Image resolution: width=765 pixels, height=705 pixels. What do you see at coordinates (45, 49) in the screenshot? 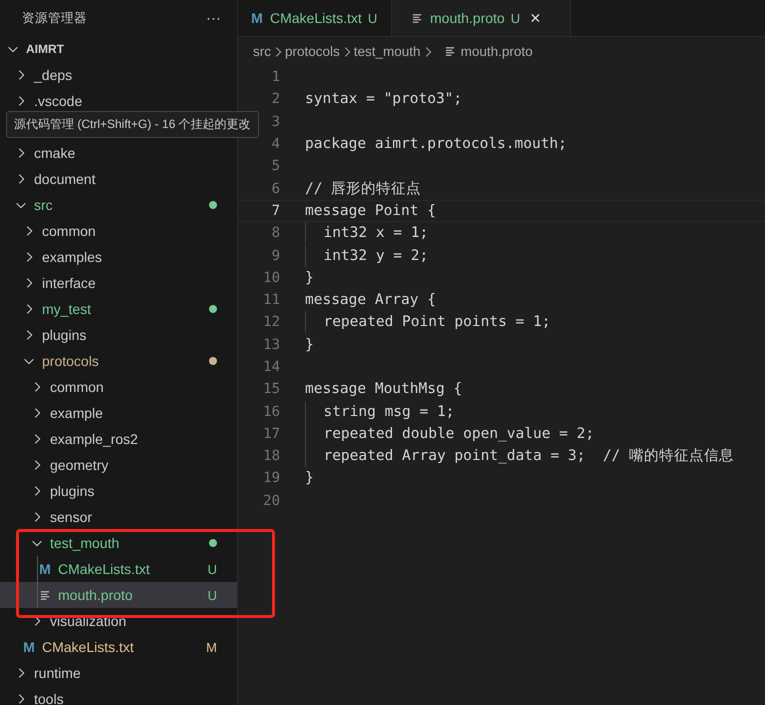
I see `item-name: AIMRT` at bounding box center [45, 49].